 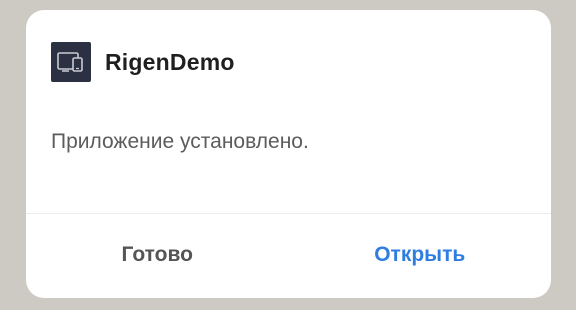 I want to click on install-message: Приложение установлено., so click(x=180, y=141).